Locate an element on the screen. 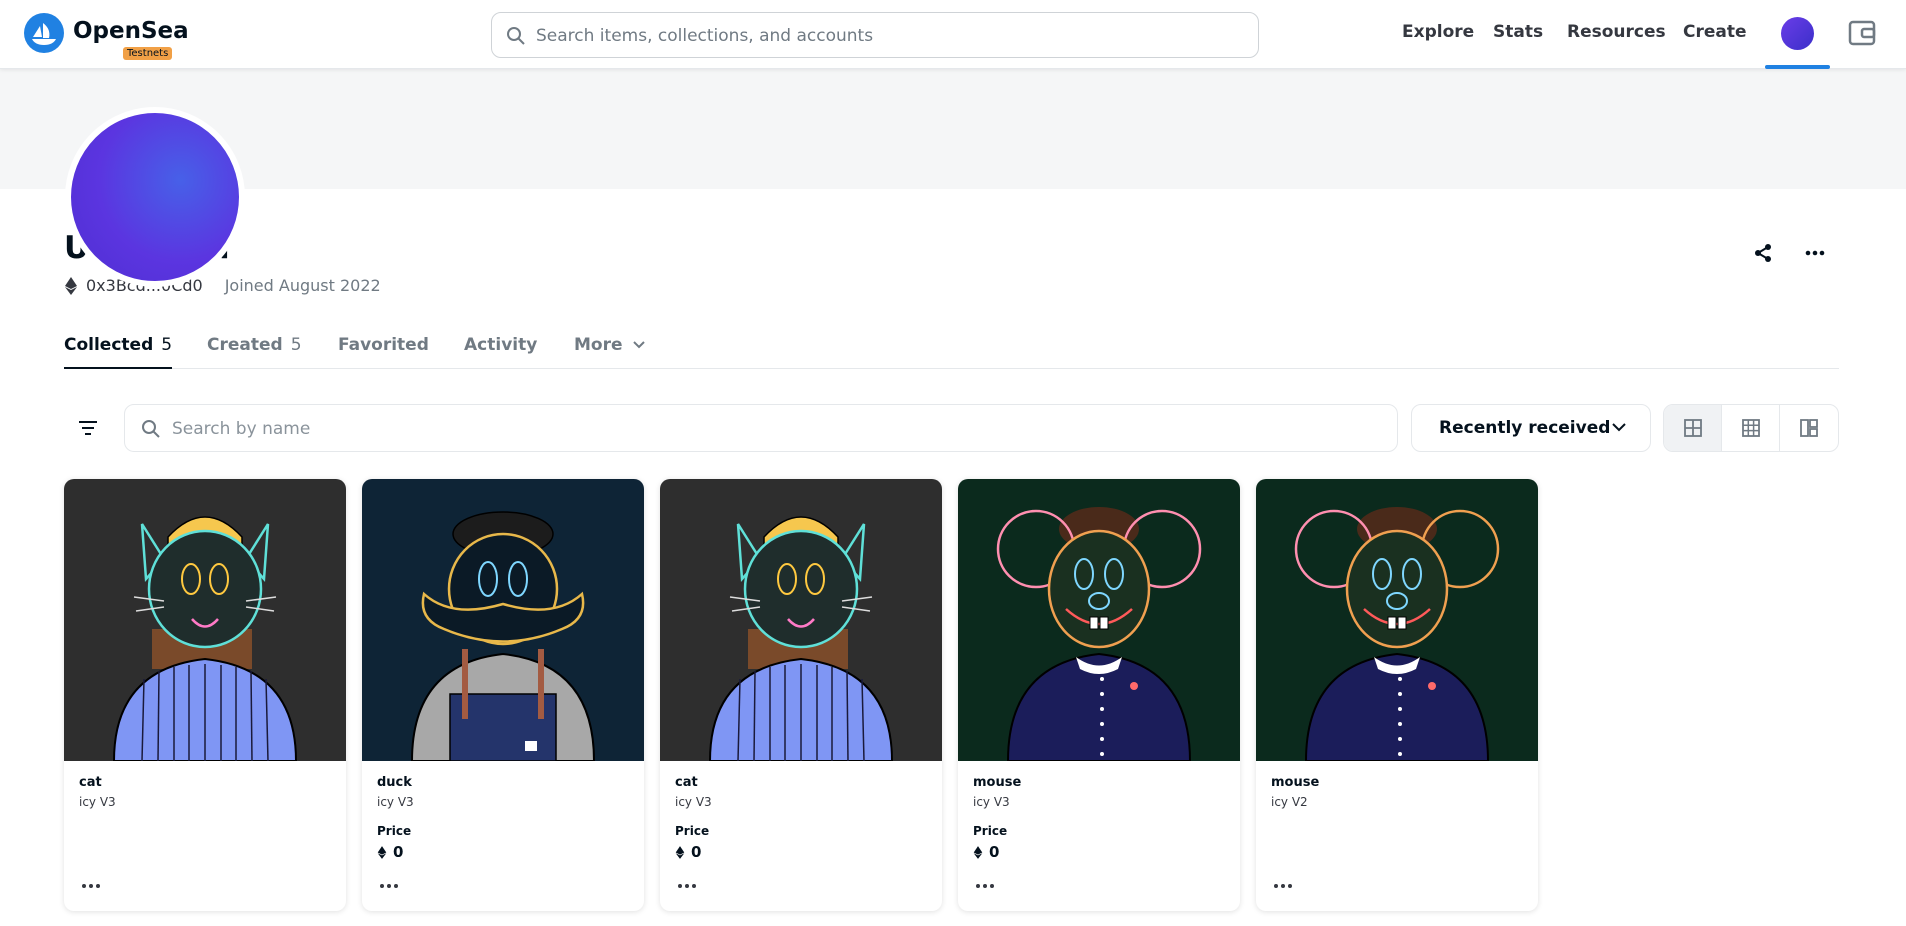 This screenshot has height=926, width=1906. joined-date: Joined August 2022 is located at coordinates (302, 285).